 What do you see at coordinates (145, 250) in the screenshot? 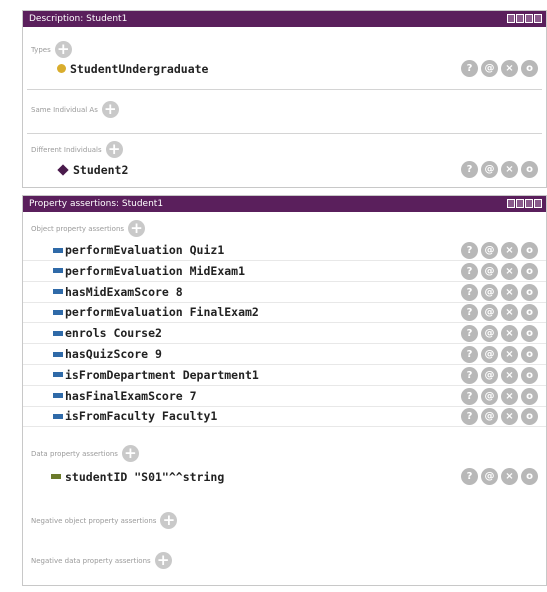
I see `object-property-text: performEvaluation Quiz1` at bounding box center [145, 250].